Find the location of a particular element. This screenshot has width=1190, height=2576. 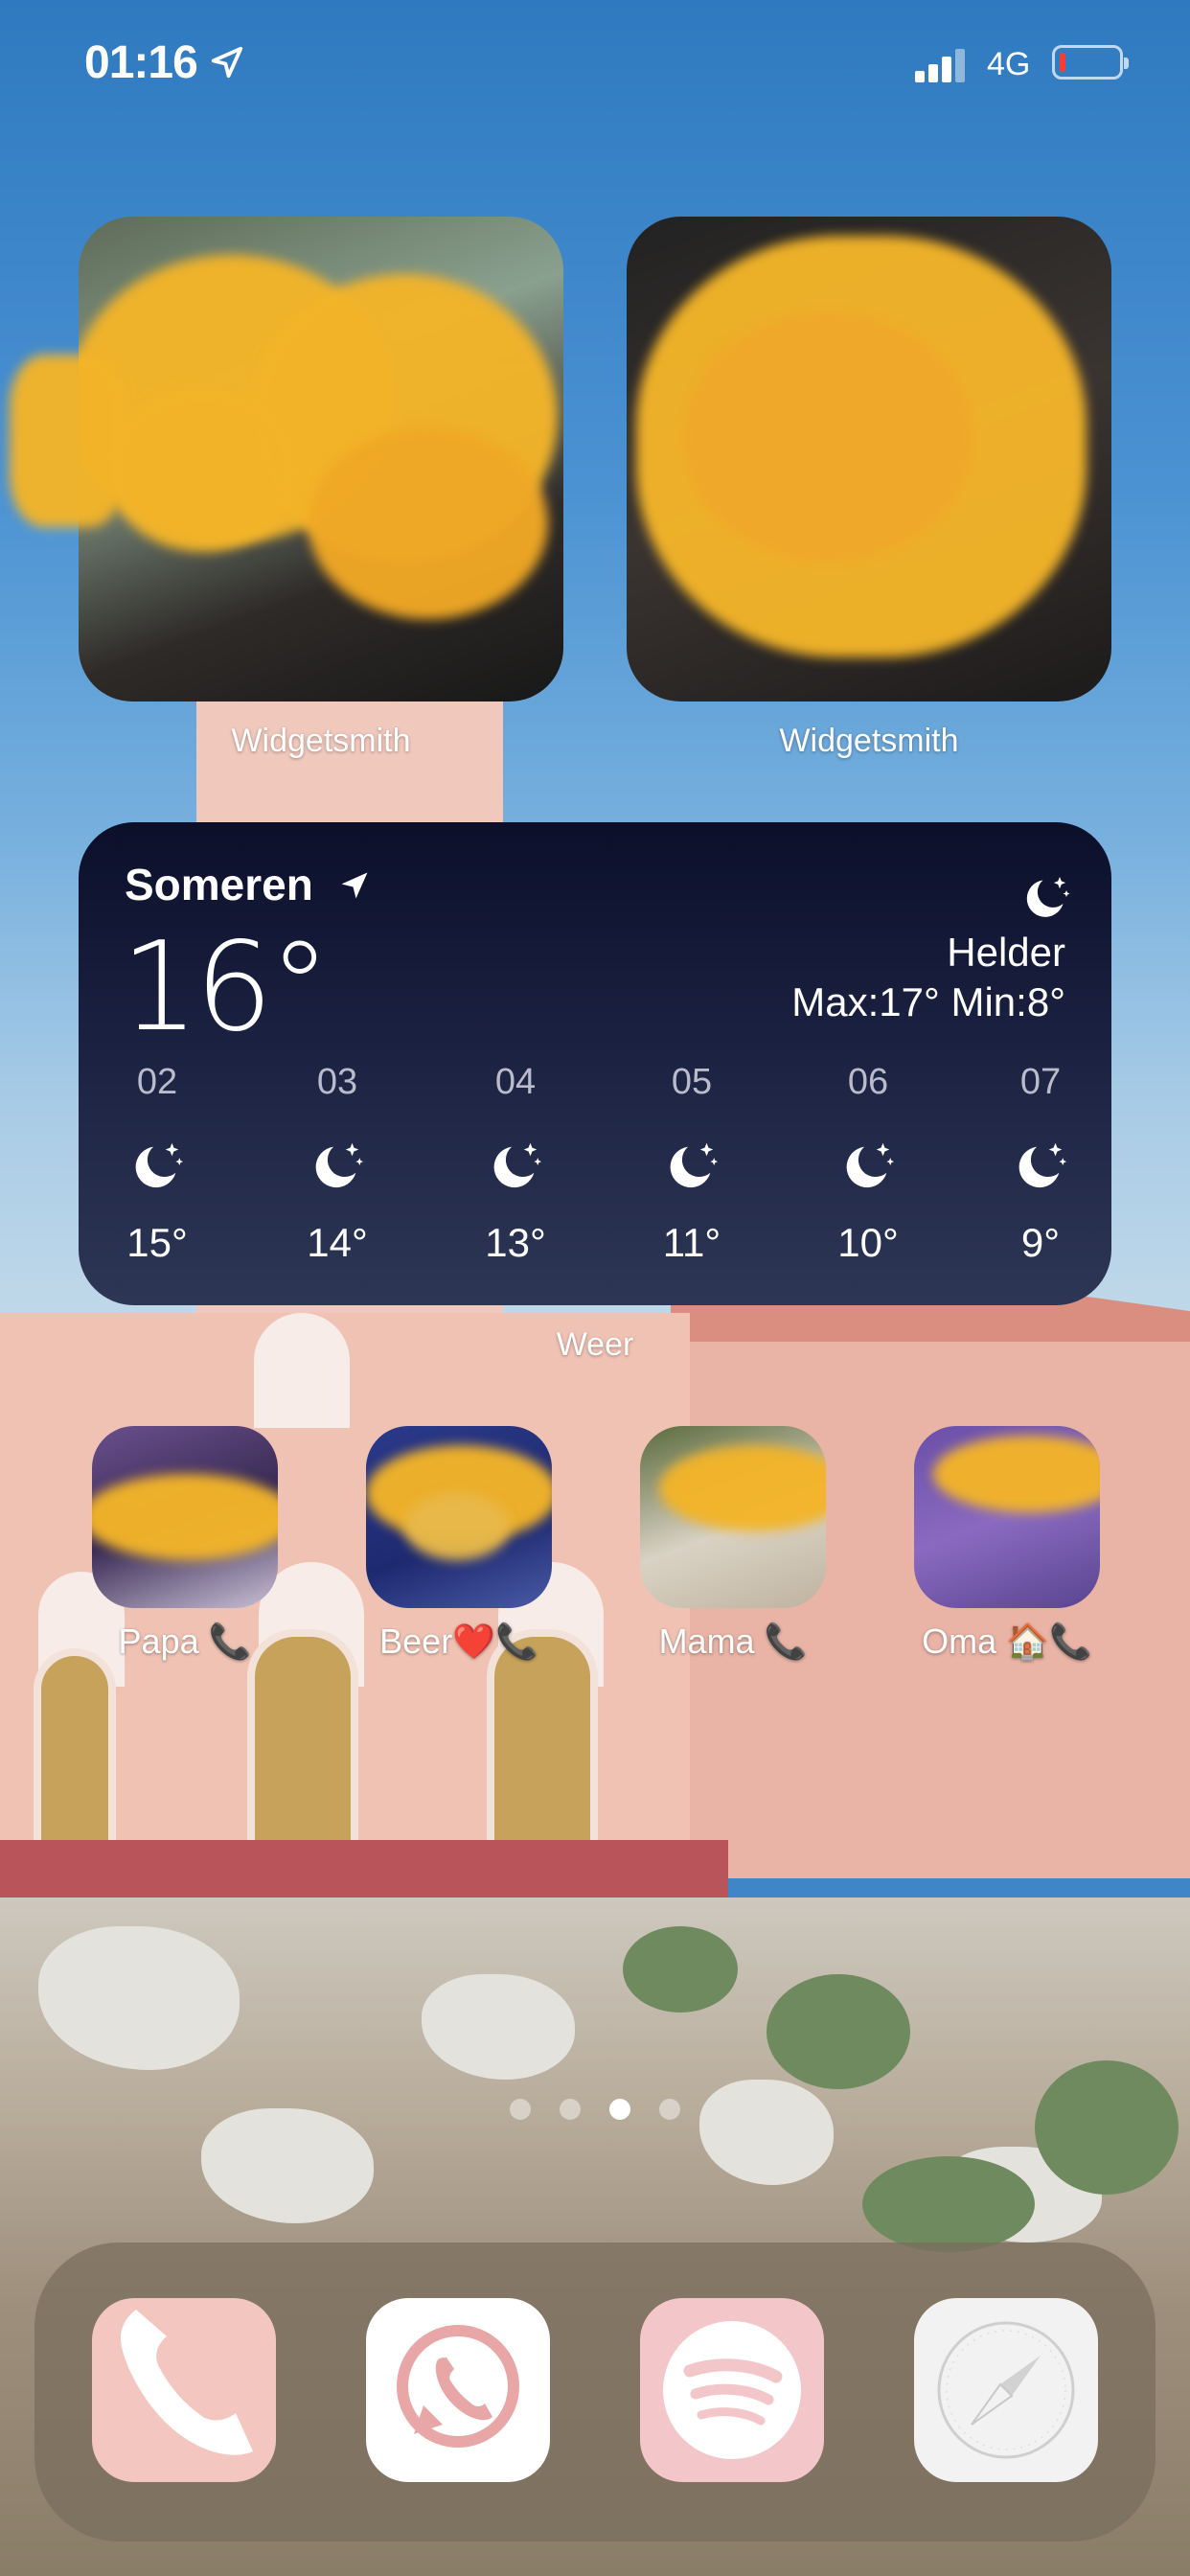

compass-icon is located at coordinates (1006, 2390).